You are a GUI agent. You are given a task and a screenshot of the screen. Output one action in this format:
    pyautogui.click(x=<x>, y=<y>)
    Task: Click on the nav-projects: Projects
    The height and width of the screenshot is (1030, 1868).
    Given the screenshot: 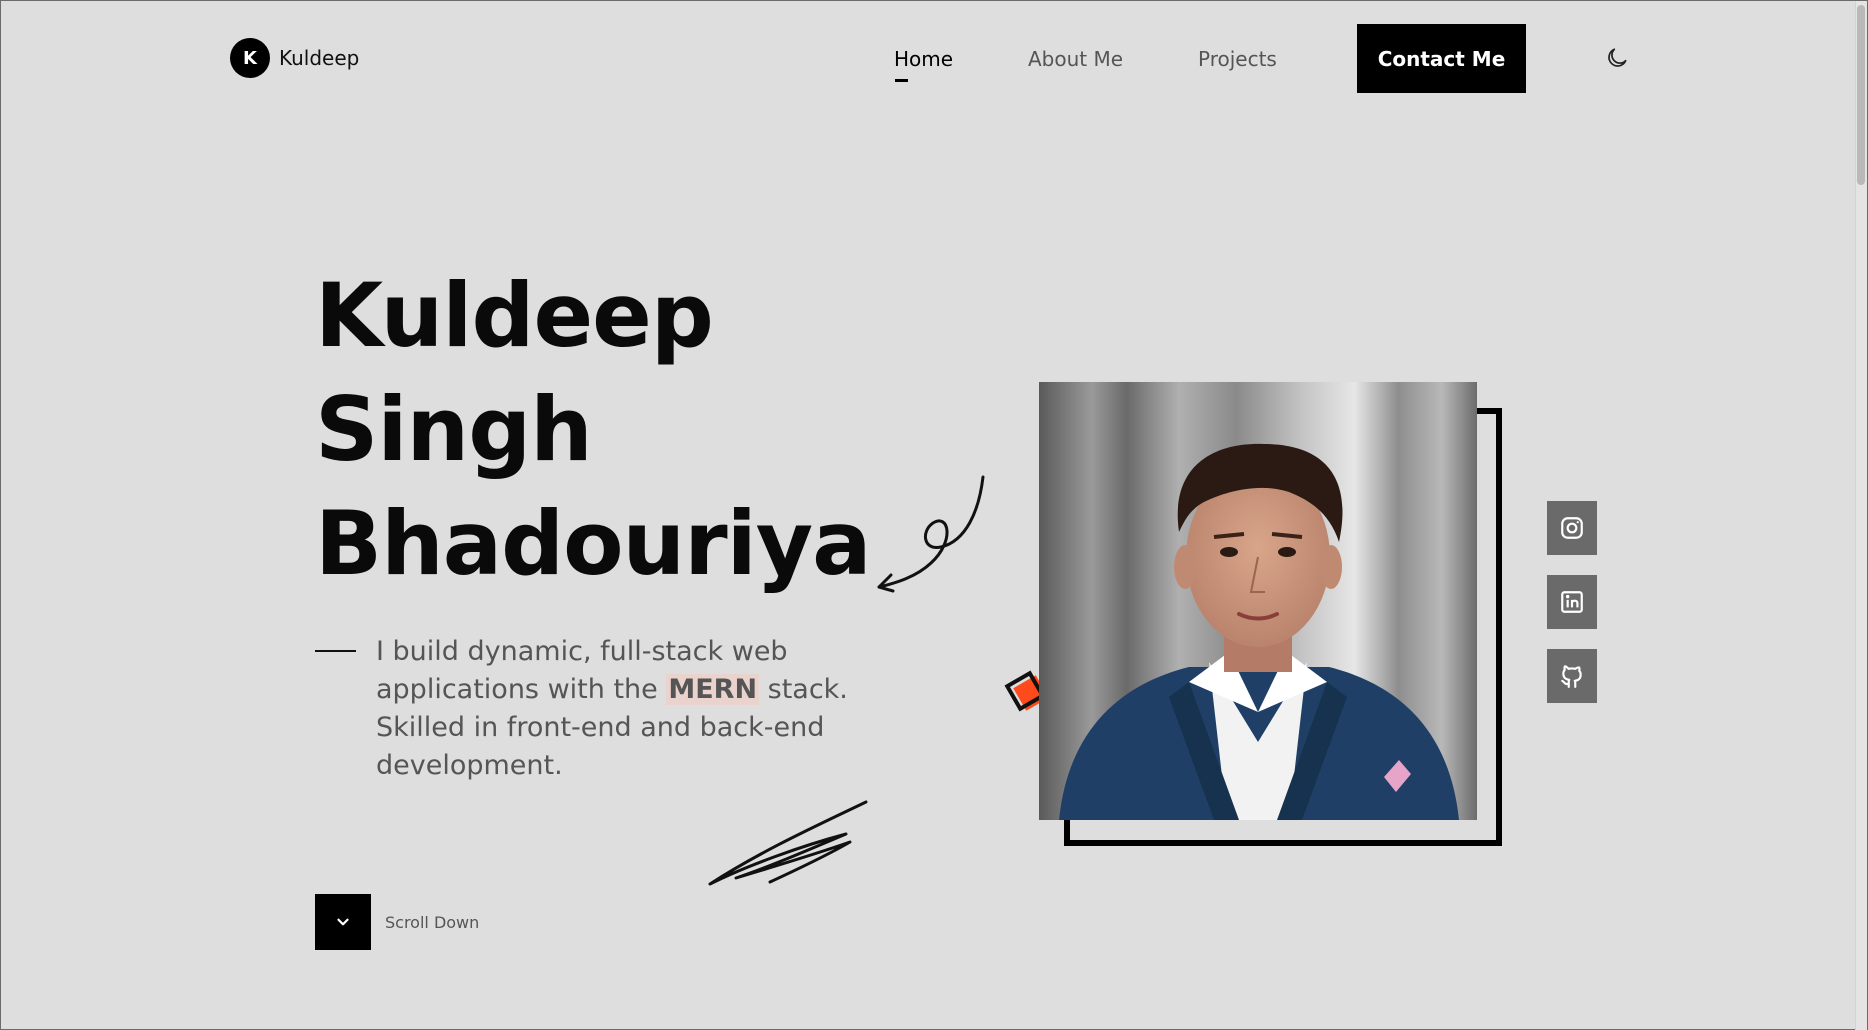 What is the action you would take?
    pyautogui.click(x=1237, y=59)
    